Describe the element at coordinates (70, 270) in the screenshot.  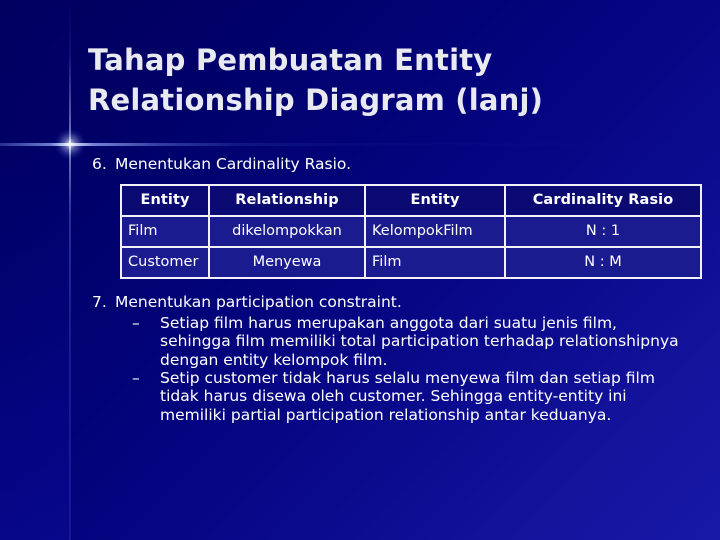
I see `vertical-accent-line` at that location.